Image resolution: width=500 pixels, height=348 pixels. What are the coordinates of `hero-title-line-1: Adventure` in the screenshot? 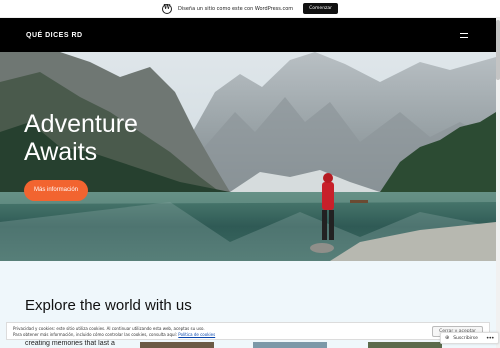 It's located at (81, 124).